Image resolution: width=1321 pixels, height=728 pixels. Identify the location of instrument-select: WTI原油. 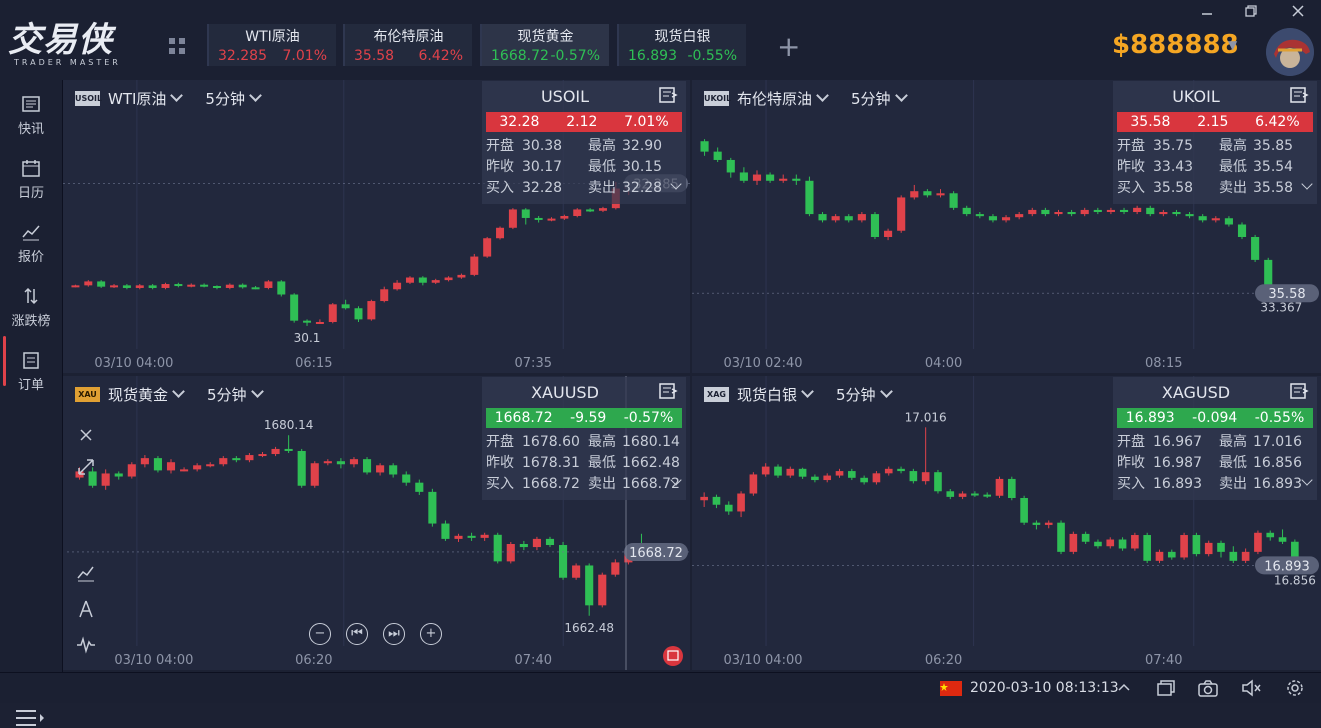
(146, 98).